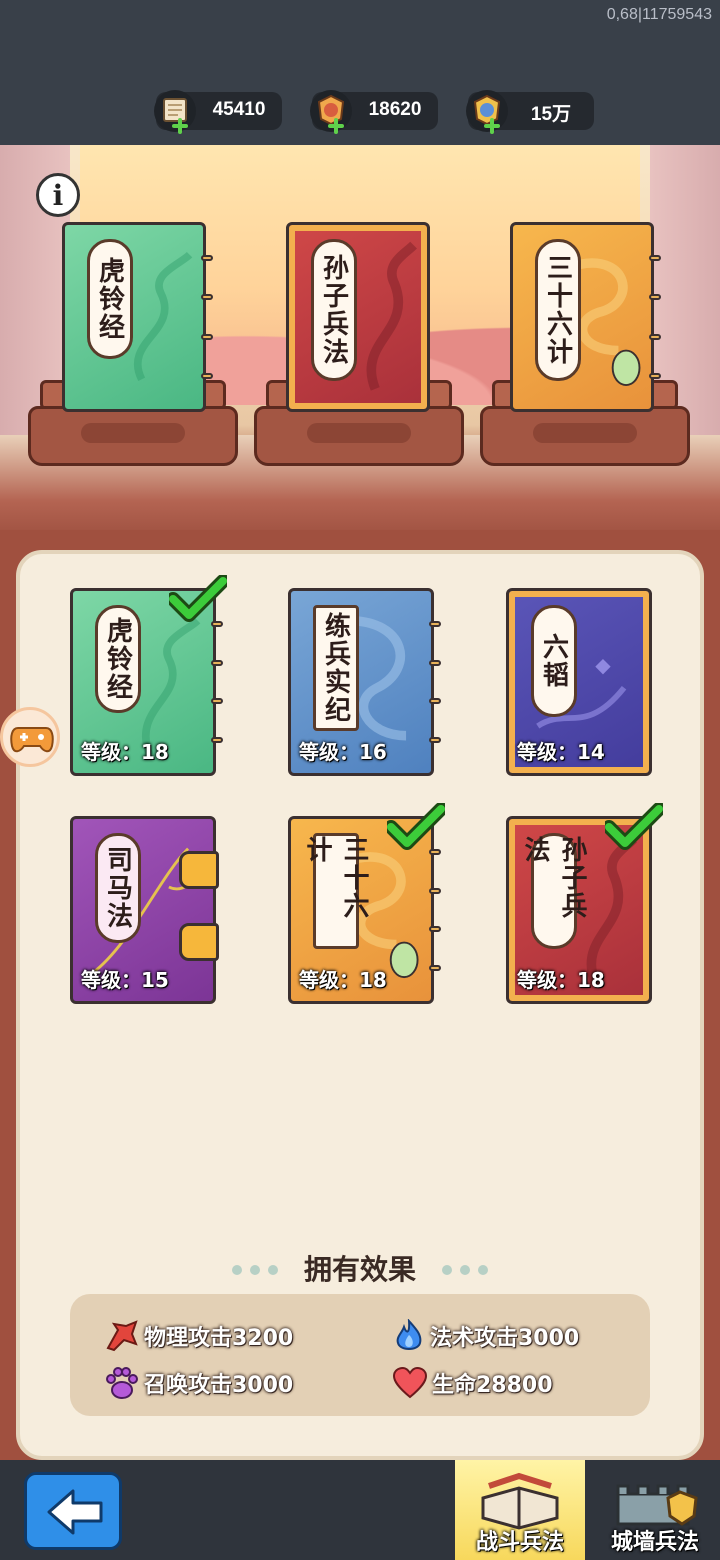 This screenshot has height=1560, width=720. I want to click on gamepad-button, so click(30, 737).